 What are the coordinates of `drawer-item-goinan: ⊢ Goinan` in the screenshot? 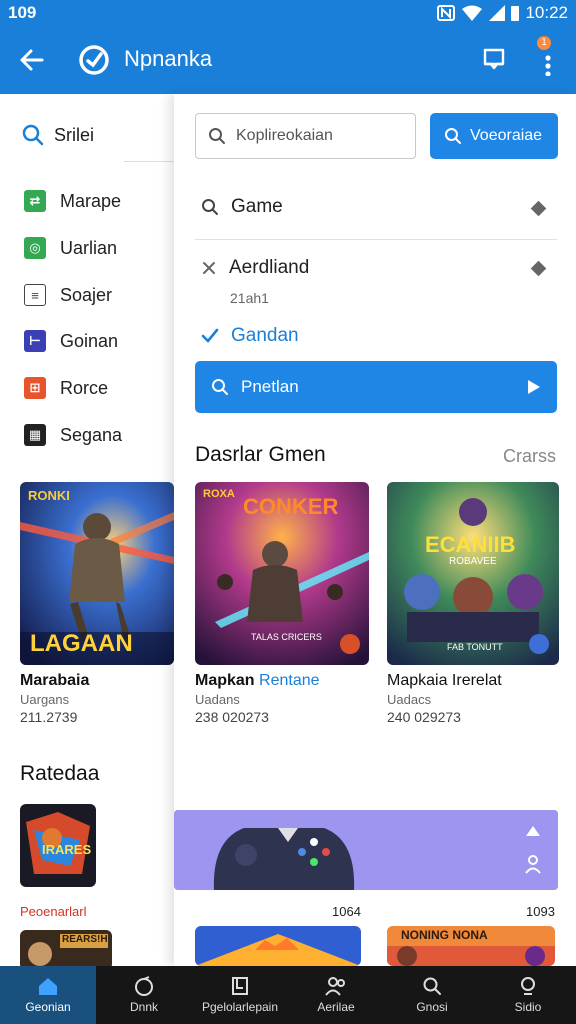 It's located at (71, 341).